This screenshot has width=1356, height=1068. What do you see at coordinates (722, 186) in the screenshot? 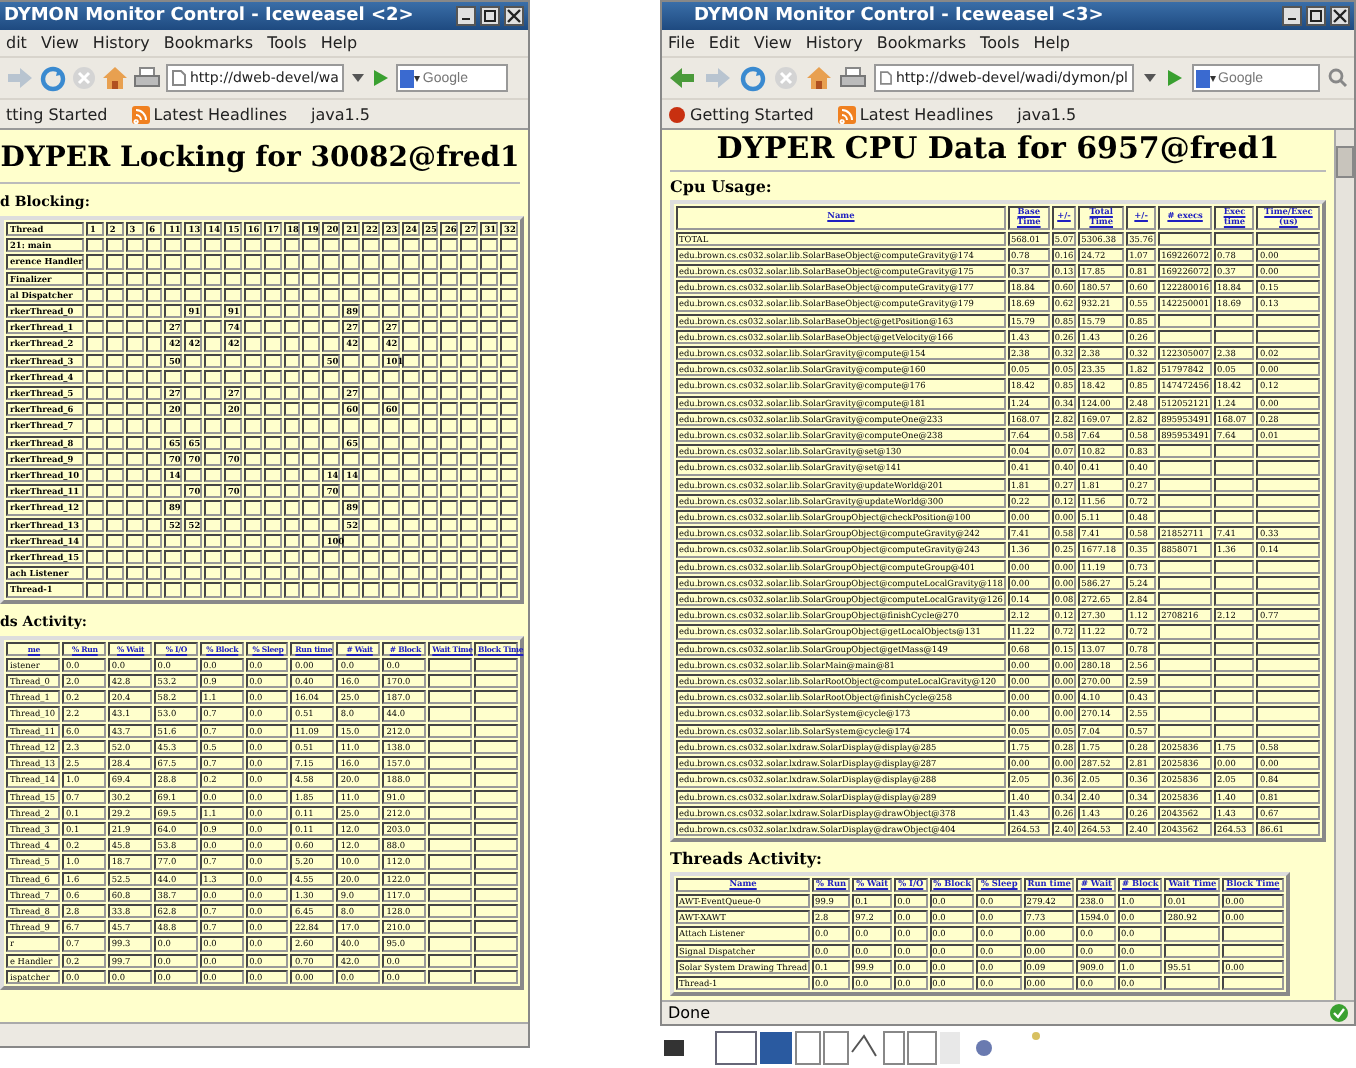
I see `section-title: Cpu Usage:` at bounding box center [722, 186].